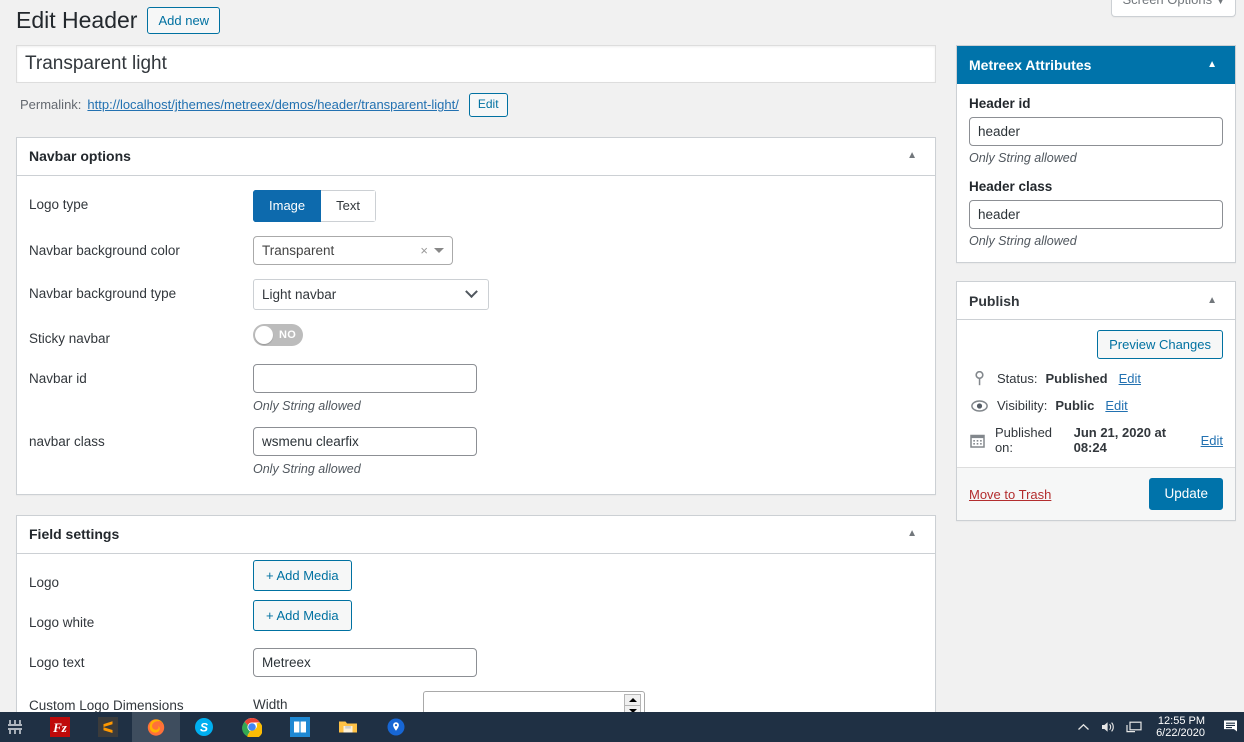 The image size is (1244, 742). What do you see at coordinates (1023, 241) in the screenshot?
I see `header-class-help: Only String allowed` at bounding box center [1023, 241].